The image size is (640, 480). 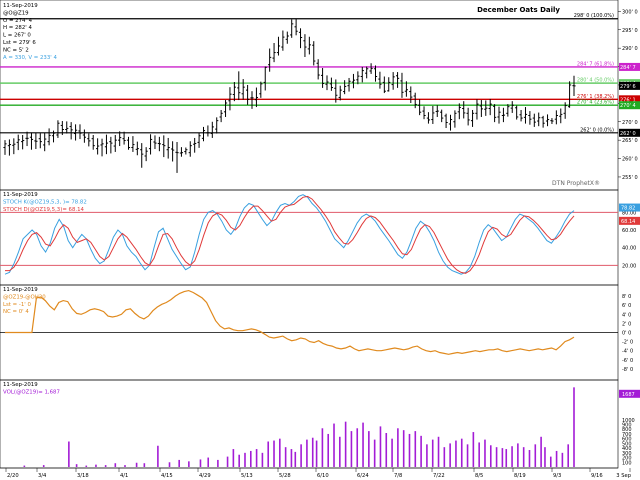 I want to click on spread-tick-label-0: -8' 0, so click(x=627, y=370).